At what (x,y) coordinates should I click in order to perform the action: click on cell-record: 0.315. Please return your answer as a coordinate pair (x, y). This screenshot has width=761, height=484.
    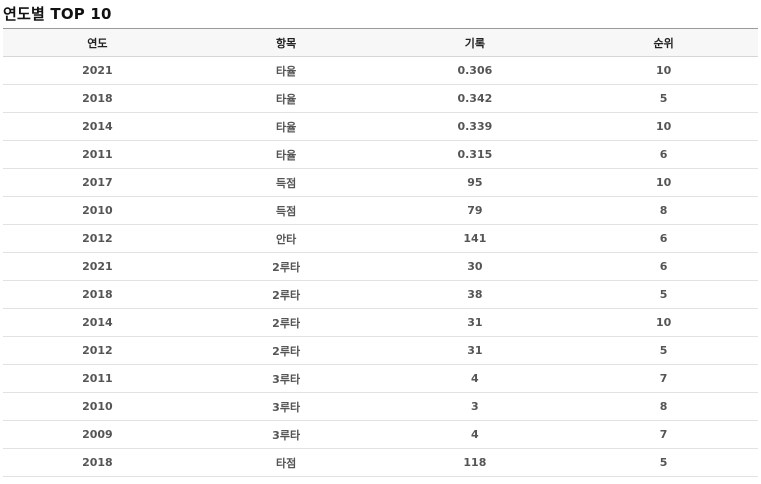
    Looking at the image, I should click on (475, 154).